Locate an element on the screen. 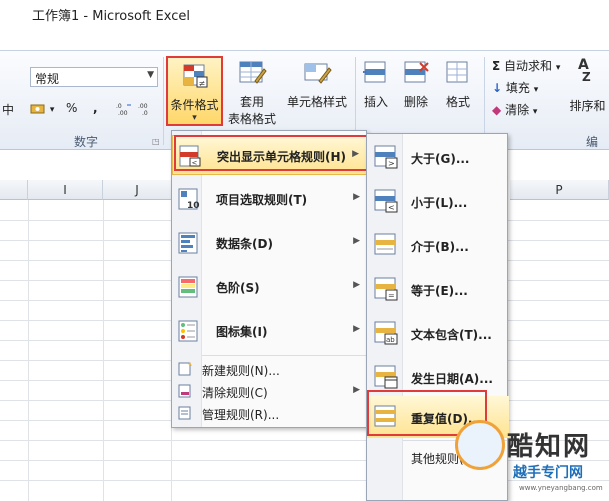 This screenshot has width=609, height=501. watermark-url: www.yneyangbang.com is located at coordinates (561, 488).